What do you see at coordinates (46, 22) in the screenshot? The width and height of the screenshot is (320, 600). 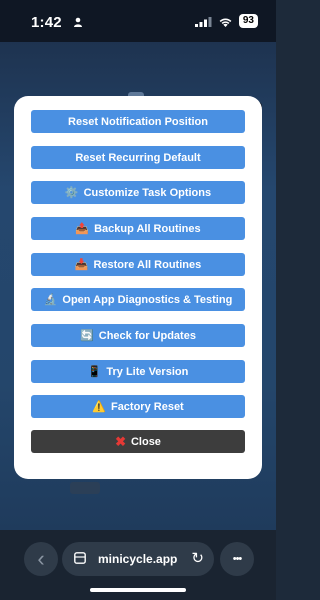 I see `status-time: 1:42` at bounding box center [46, 22].